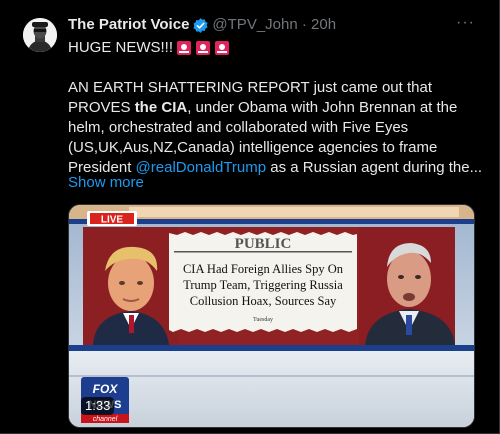 Image resolution: width=500 pixels, height=434 pixels. Describe the element at coordinates (465, 23) in the screenshot. I see `more-options-icon: ···` at that location.